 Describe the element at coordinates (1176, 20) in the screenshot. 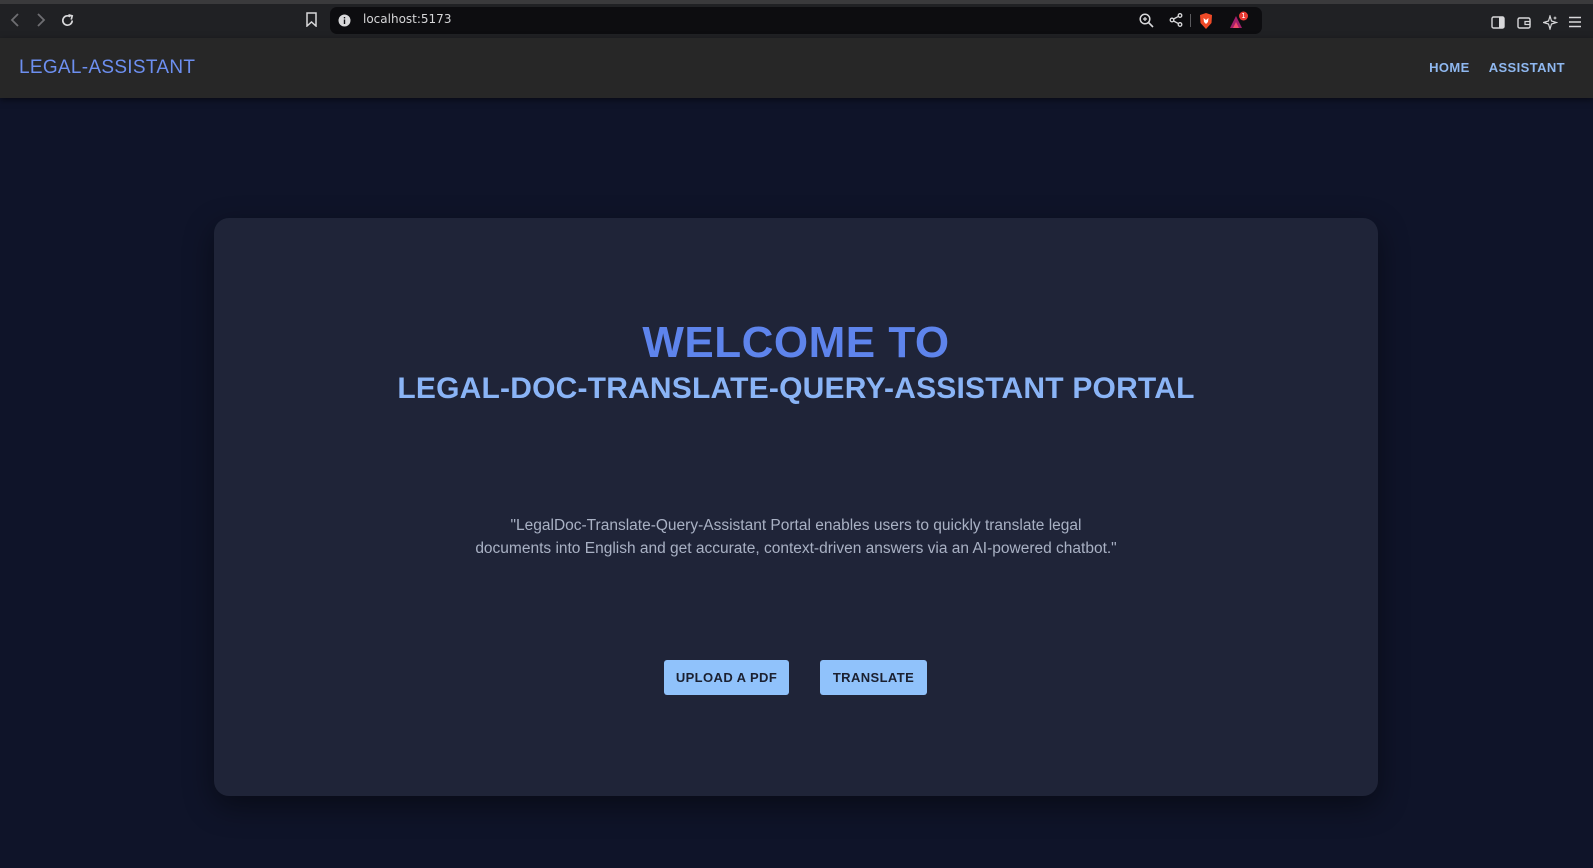

I see `share-icon` at that location.